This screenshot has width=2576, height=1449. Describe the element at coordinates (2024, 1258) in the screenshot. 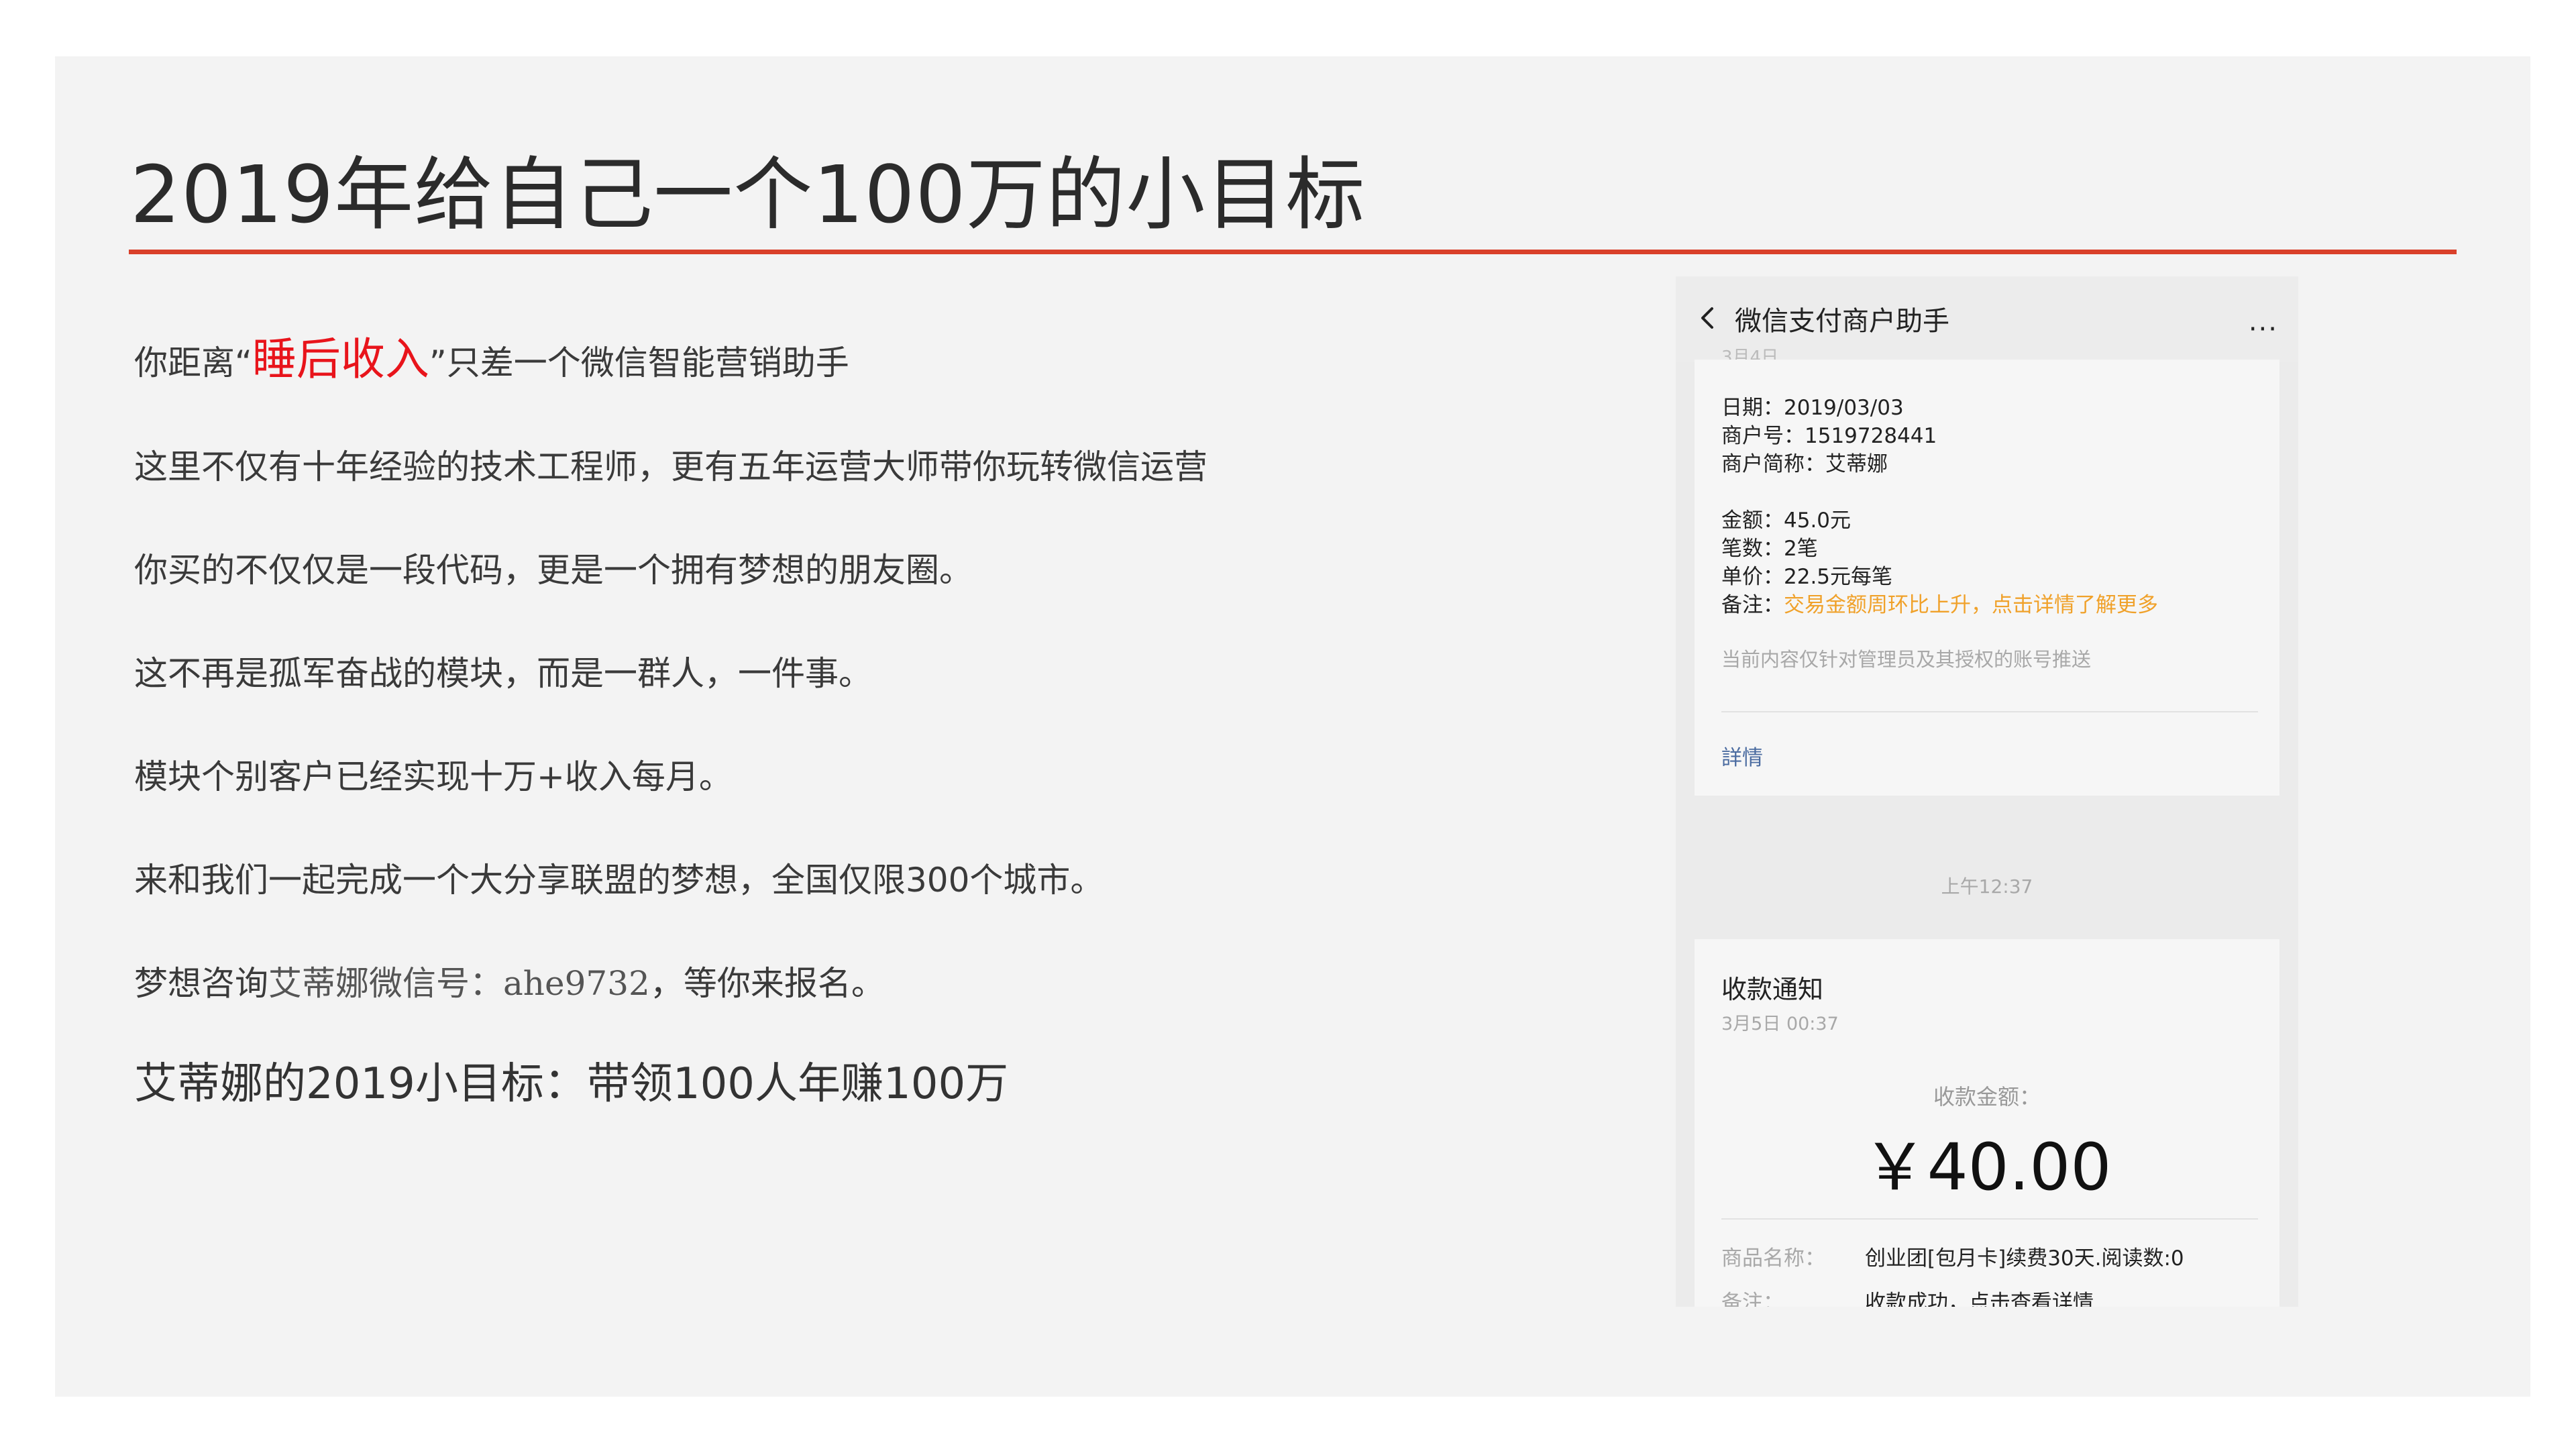

I see `product-name-value: 创业团[包月卡]续费30天.阅读数:0` at that location.